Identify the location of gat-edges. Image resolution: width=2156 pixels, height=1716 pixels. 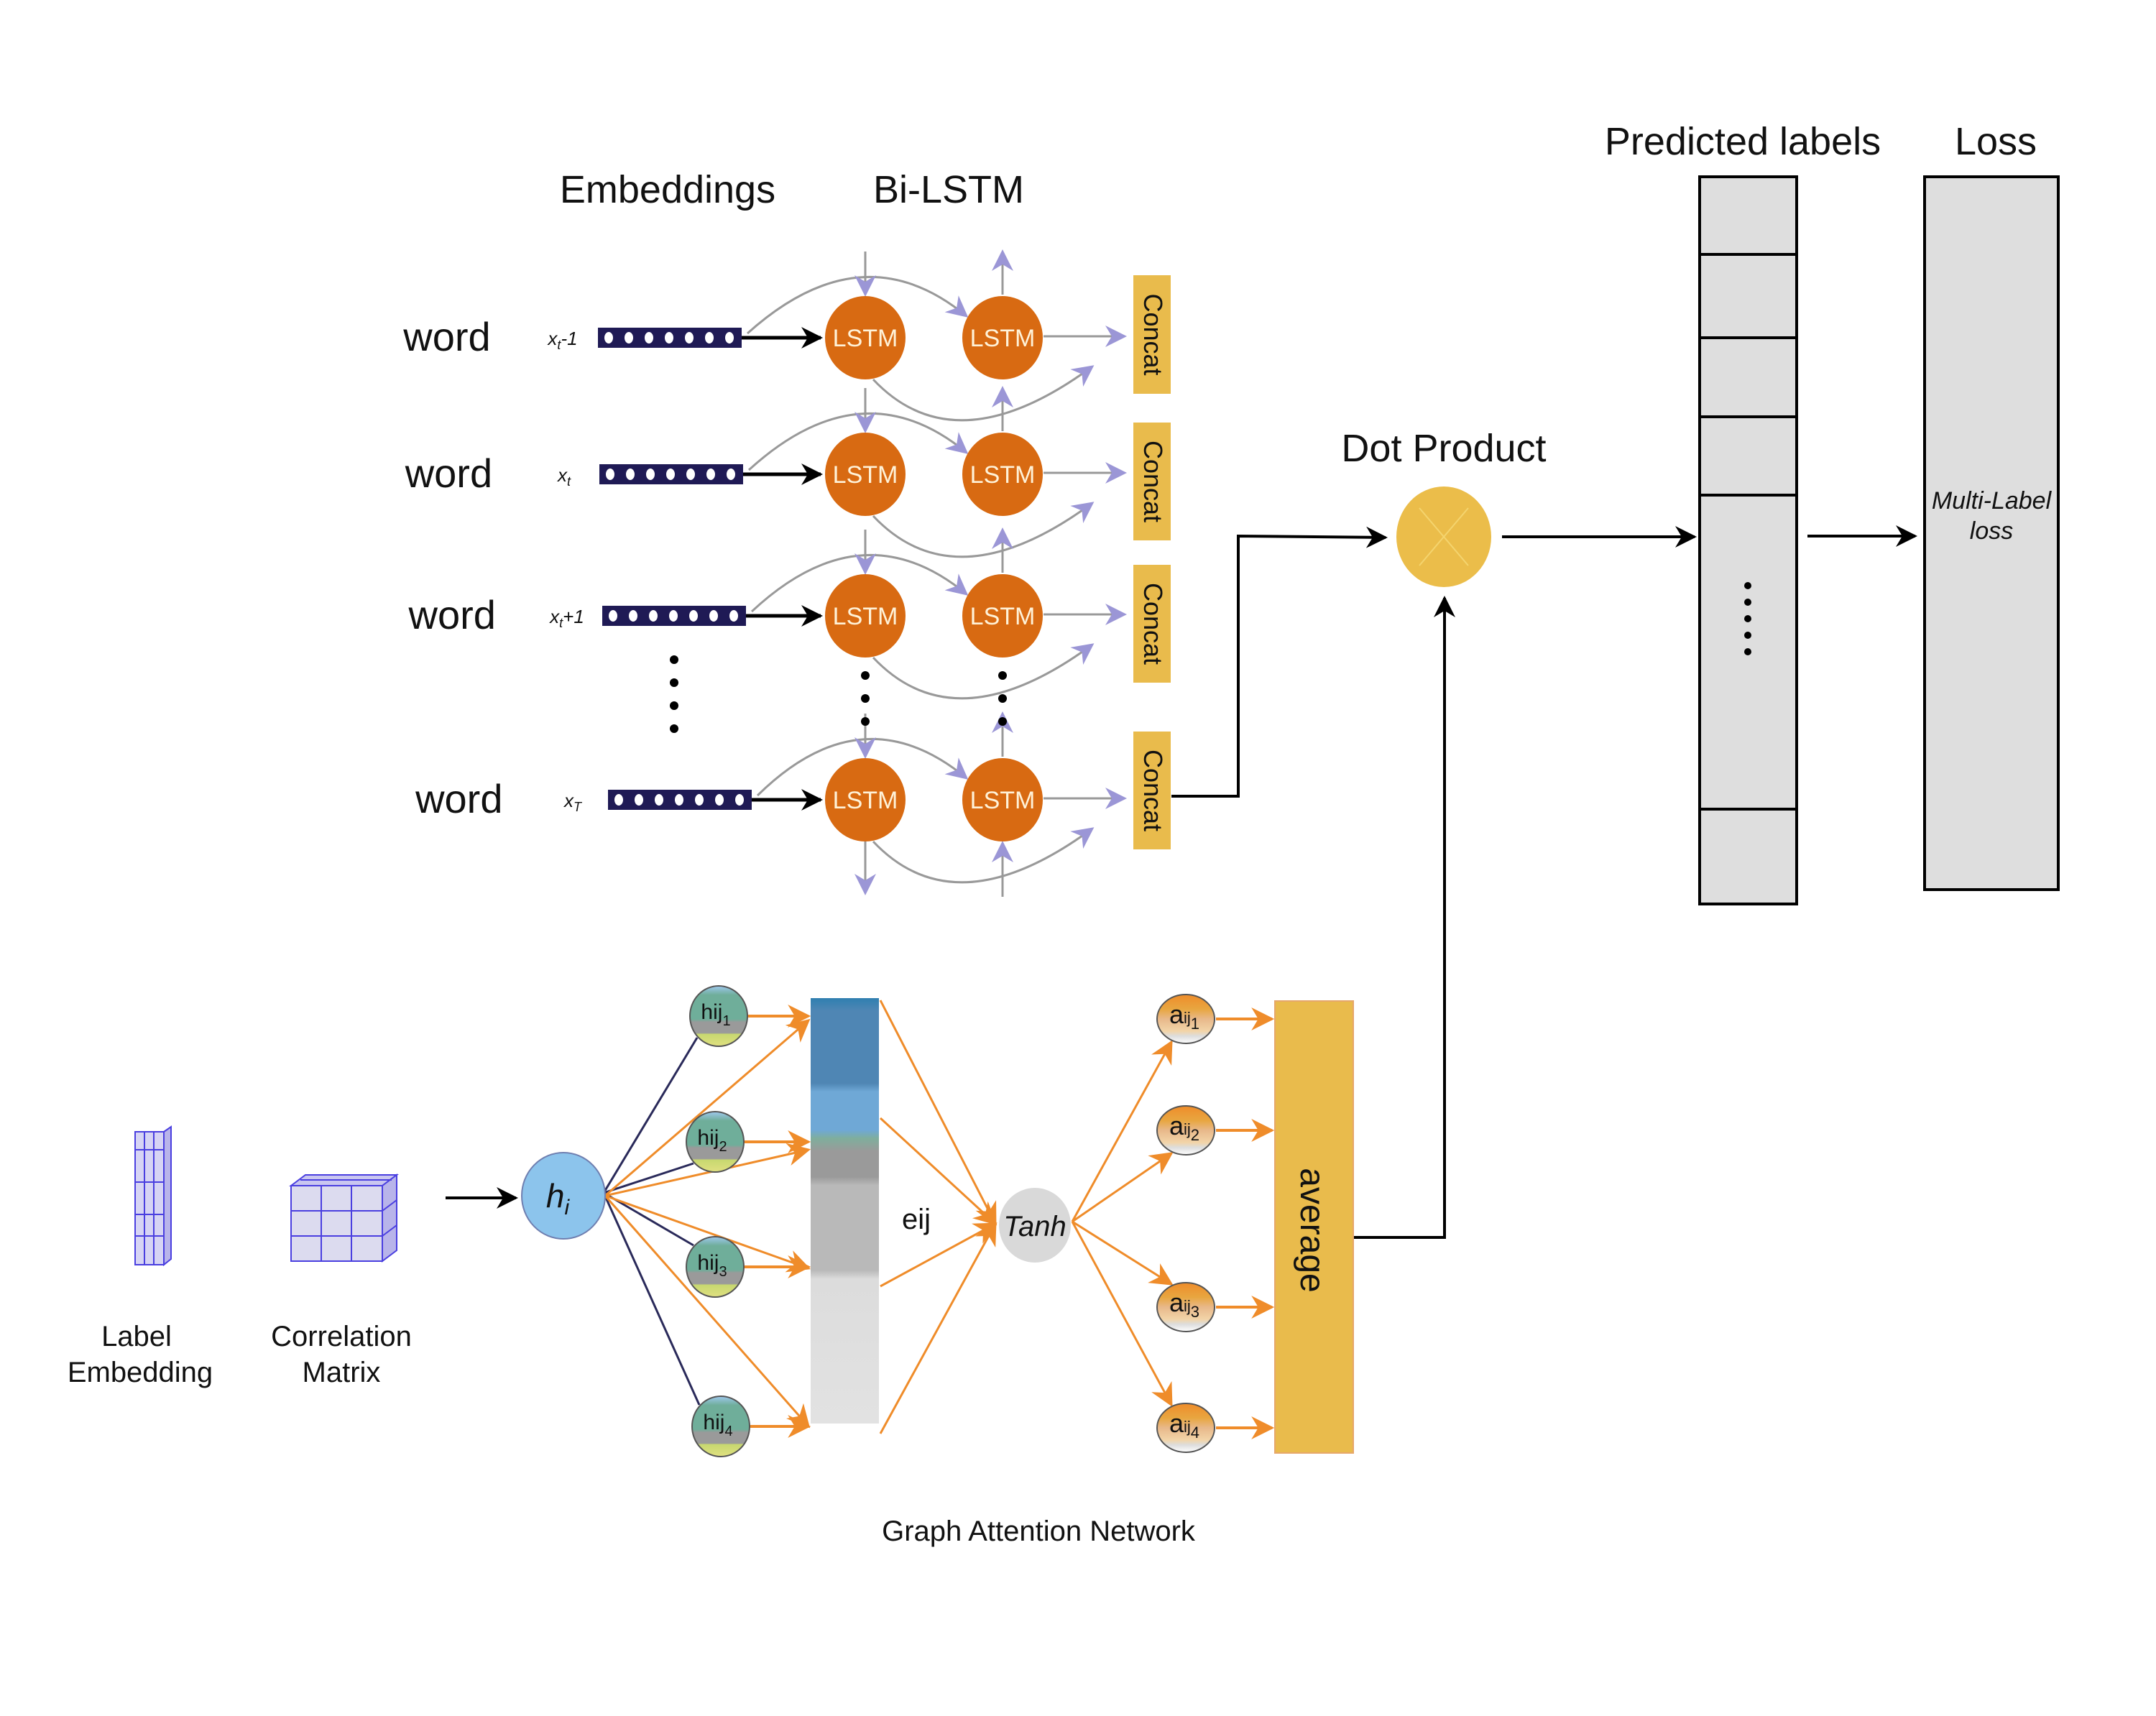
(938, 1219).